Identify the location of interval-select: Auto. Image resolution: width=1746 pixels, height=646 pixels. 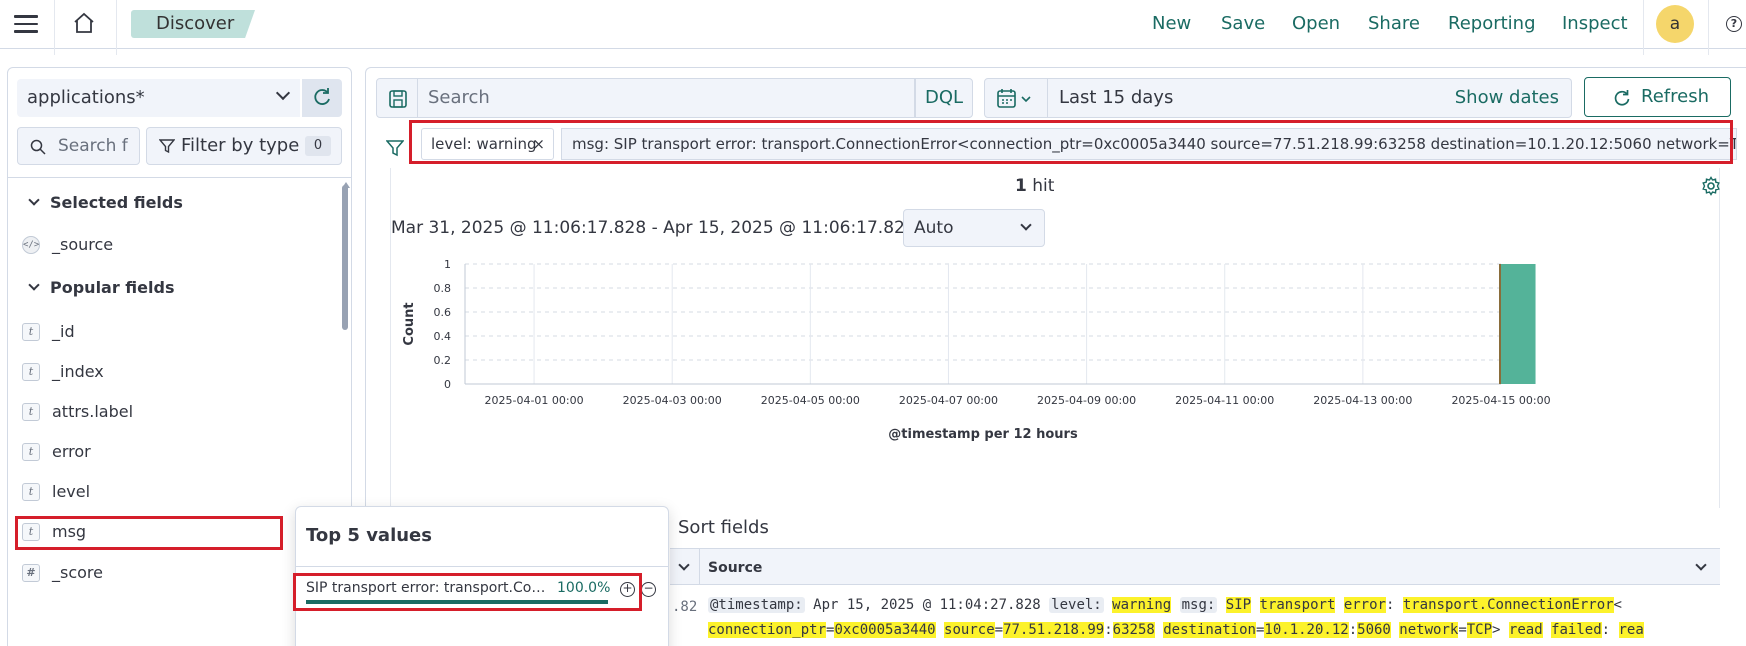
(974, 228).